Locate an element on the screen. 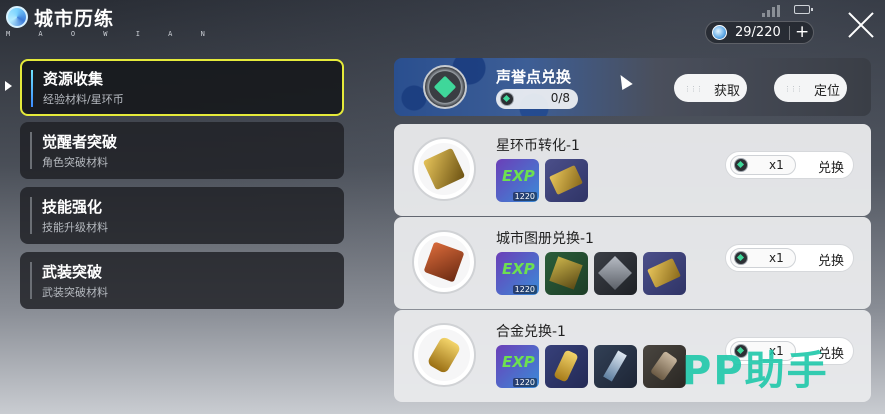  menu-item-label: 武装突破 is located at coordinates (72, 272).